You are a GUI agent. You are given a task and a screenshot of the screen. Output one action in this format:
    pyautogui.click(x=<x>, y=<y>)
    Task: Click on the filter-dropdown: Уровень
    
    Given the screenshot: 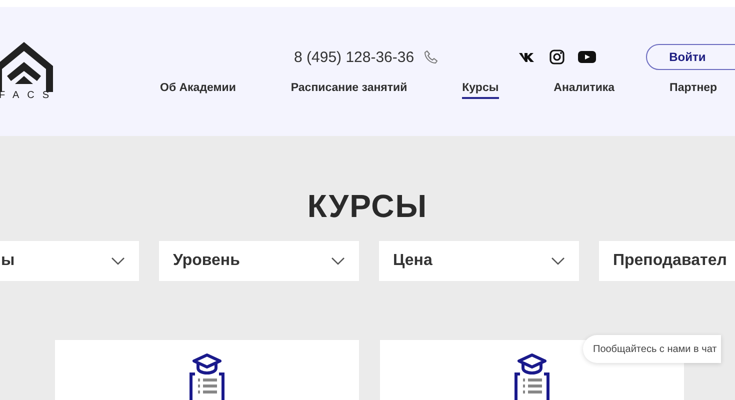 What is the action you would take?
    pyautogui.click(x=259, y=261)
    